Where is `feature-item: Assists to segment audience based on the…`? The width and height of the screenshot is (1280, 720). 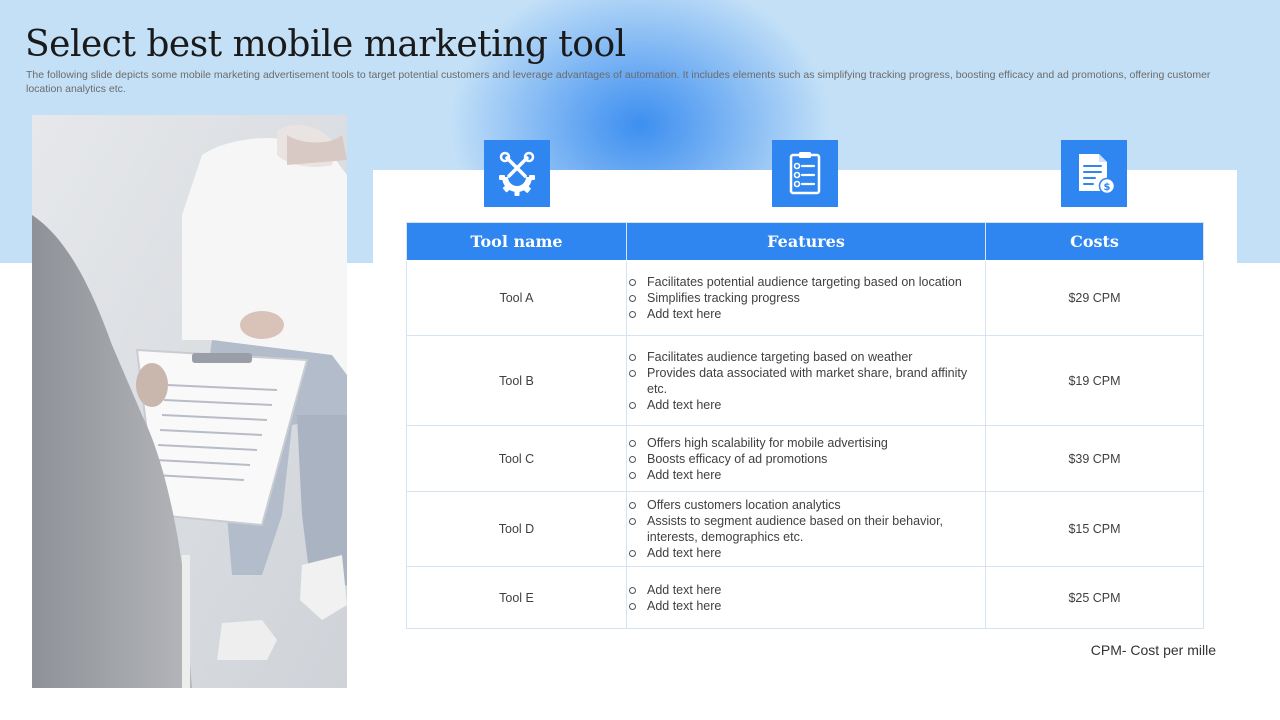
feature-item: Assists to segment audience based on the… is located at coordinates (806, 529).